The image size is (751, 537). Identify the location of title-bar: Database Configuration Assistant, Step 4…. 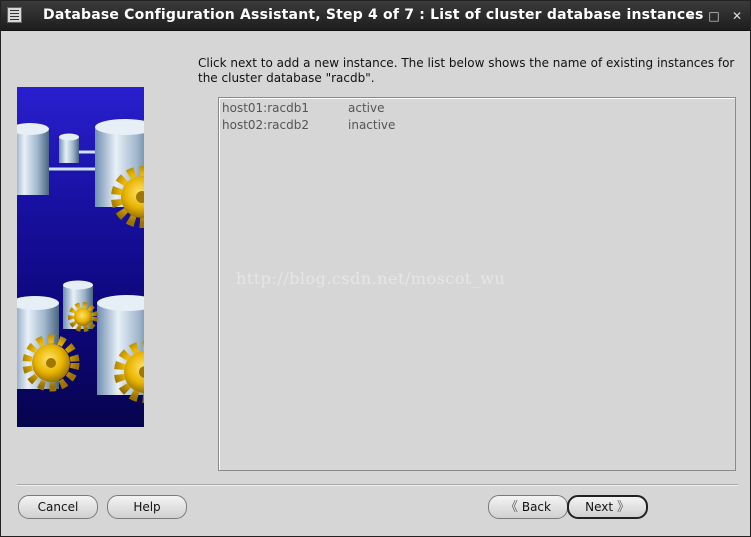
(375, 16).